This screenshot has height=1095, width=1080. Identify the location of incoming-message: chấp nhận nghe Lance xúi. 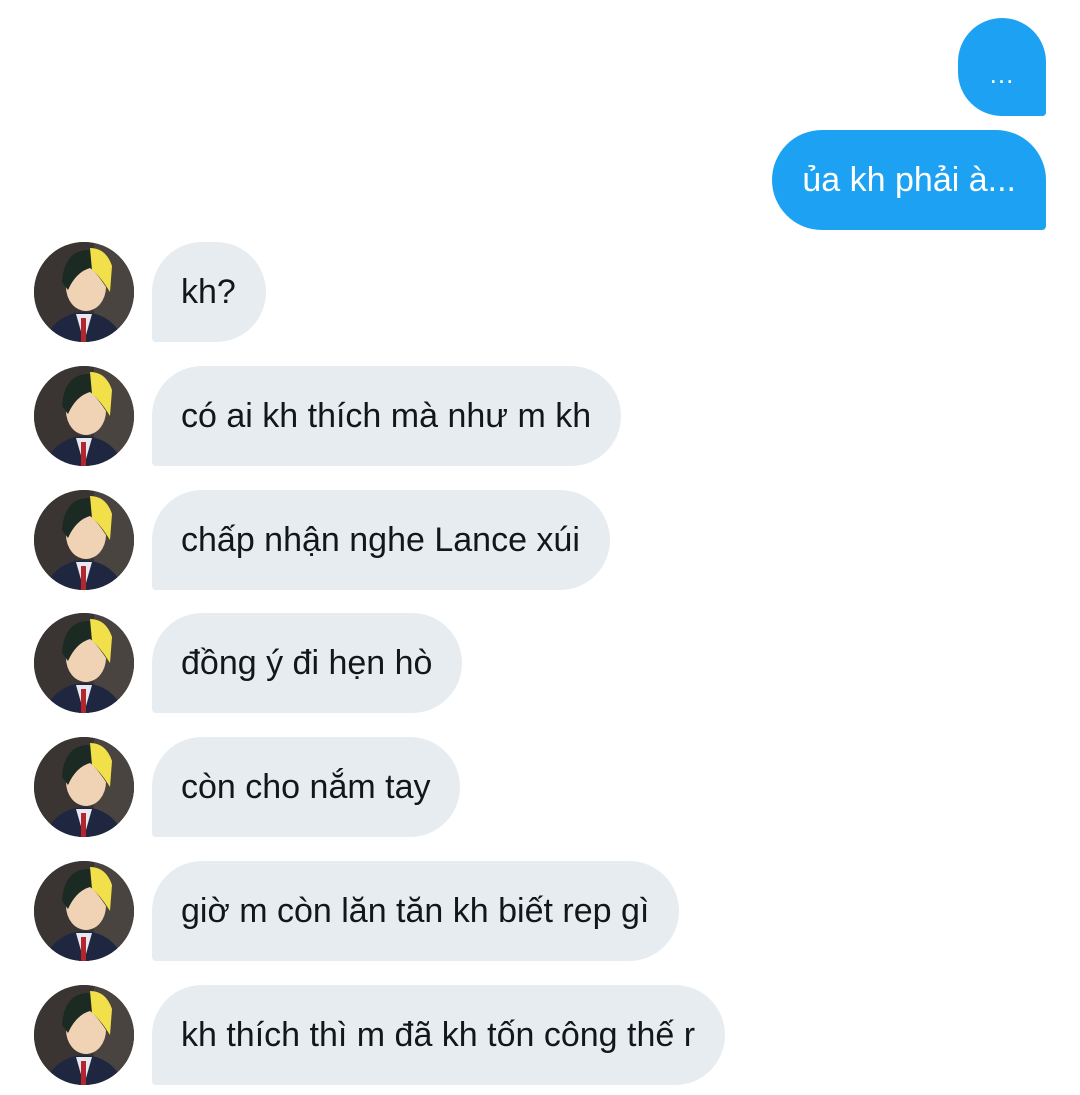
(381, 540).